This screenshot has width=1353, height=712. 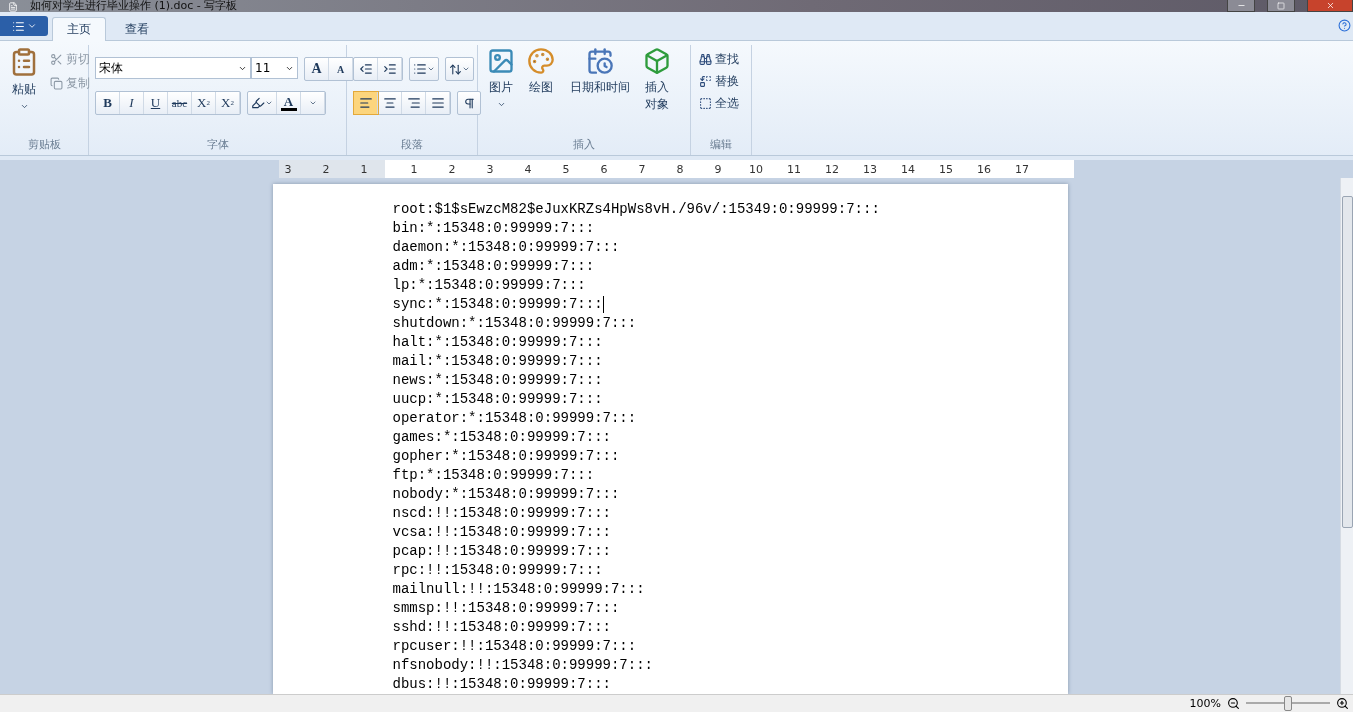 What do you see at coordinates (522, 665) in the screenshot?
I see `text-line: nfsnobody:!!:15348:0:99999:7:::` at bounding box center [522, 665].